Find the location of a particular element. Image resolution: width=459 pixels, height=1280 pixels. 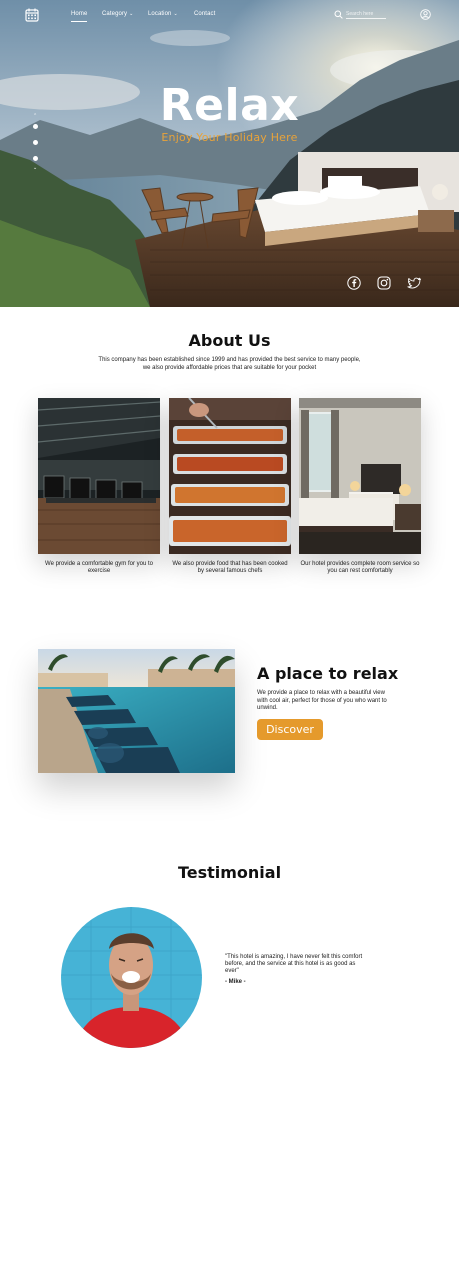

discover-button: Discover is located at coordinates (290, 729).